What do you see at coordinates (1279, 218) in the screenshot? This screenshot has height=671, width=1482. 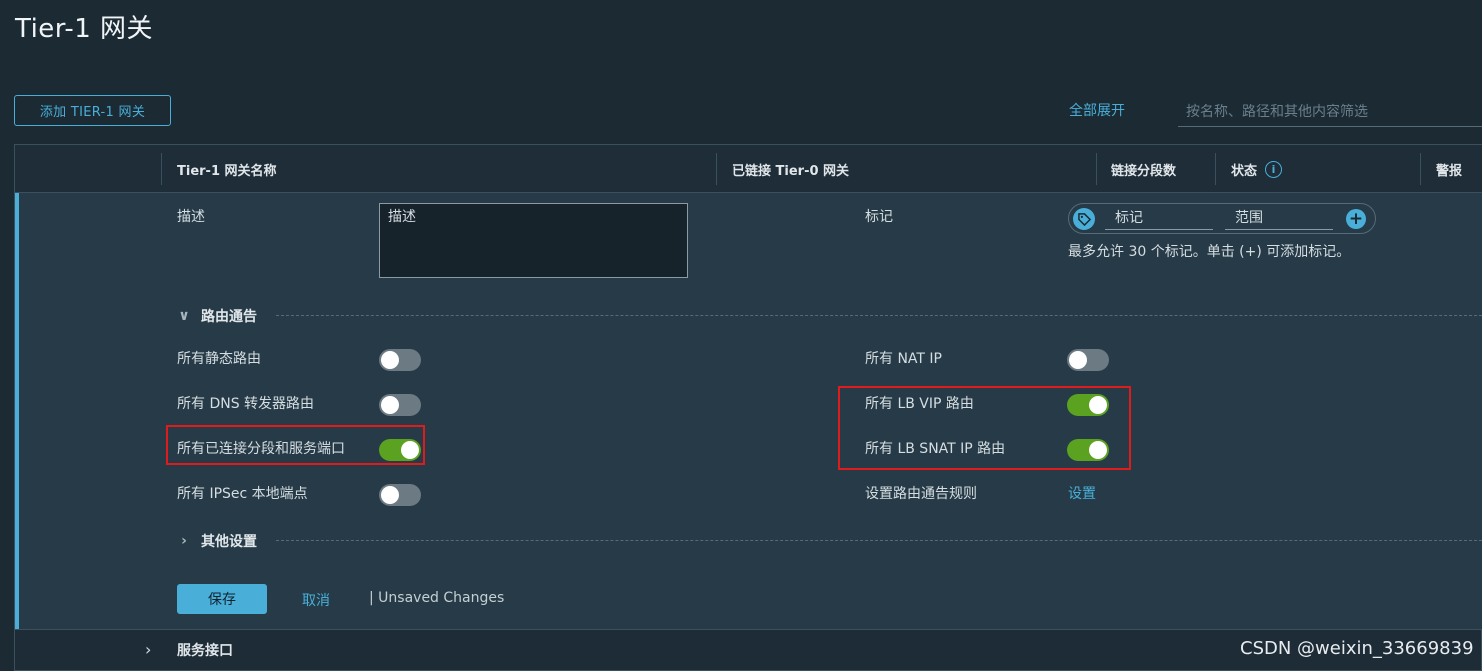 I see `scope-input: 范围` at bounding box center [1279, 218].